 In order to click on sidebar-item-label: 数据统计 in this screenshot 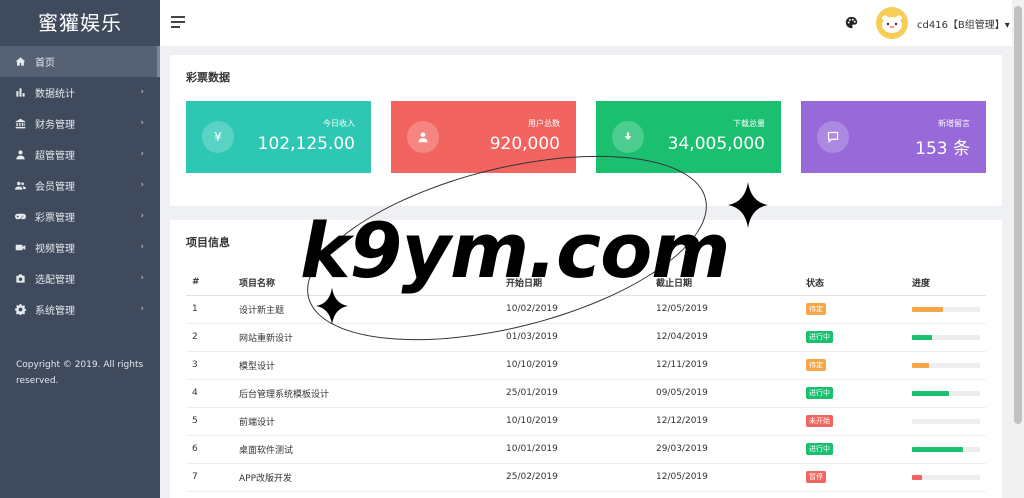, I will do `click(55, 94)`.